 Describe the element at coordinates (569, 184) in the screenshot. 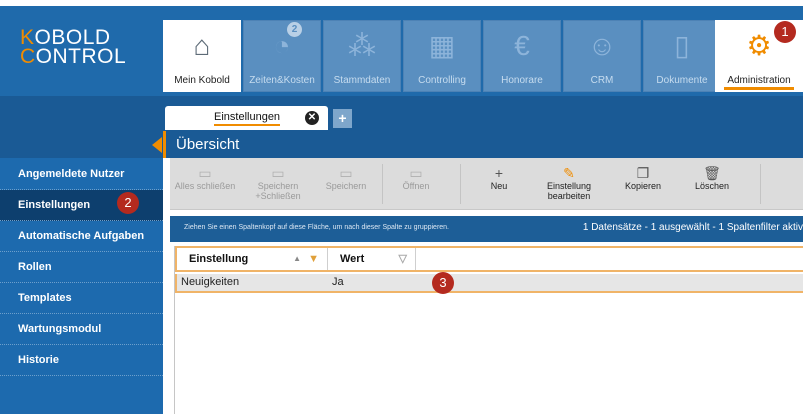

I see `edit-setting-button: ✎ Einstellung bearbeiten` at that location.